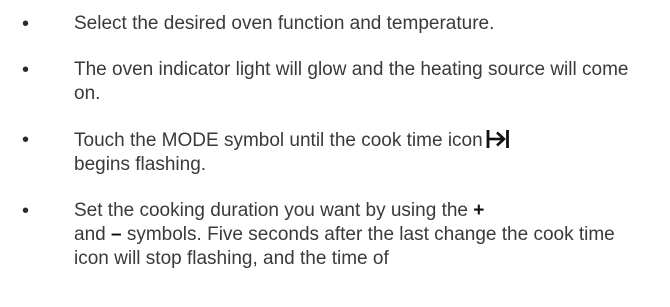 Image resolution: width=670 pixels, height=307 pixels. I want to click on cook-time-icon, so click(498, 139).